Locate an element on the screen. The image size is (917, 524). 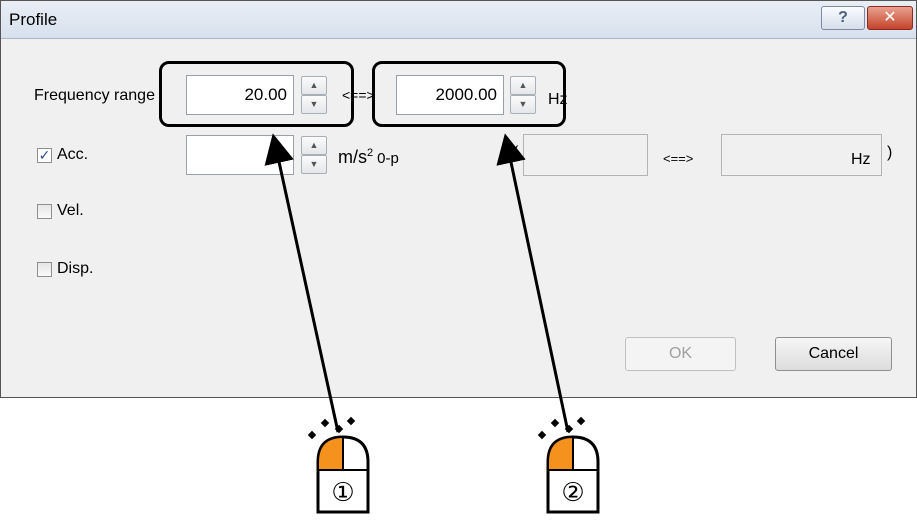
mouse-2-label: ② is located at coordinates (573, 492).